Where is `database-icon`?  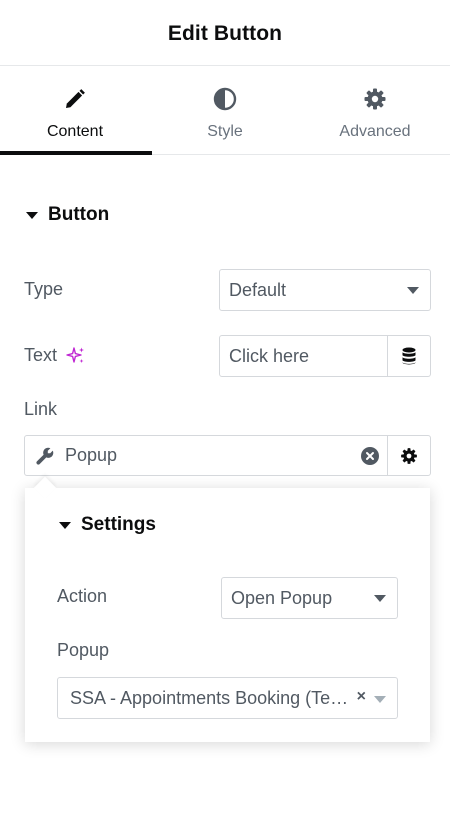
database-icon is located at coordinates (409, 356).